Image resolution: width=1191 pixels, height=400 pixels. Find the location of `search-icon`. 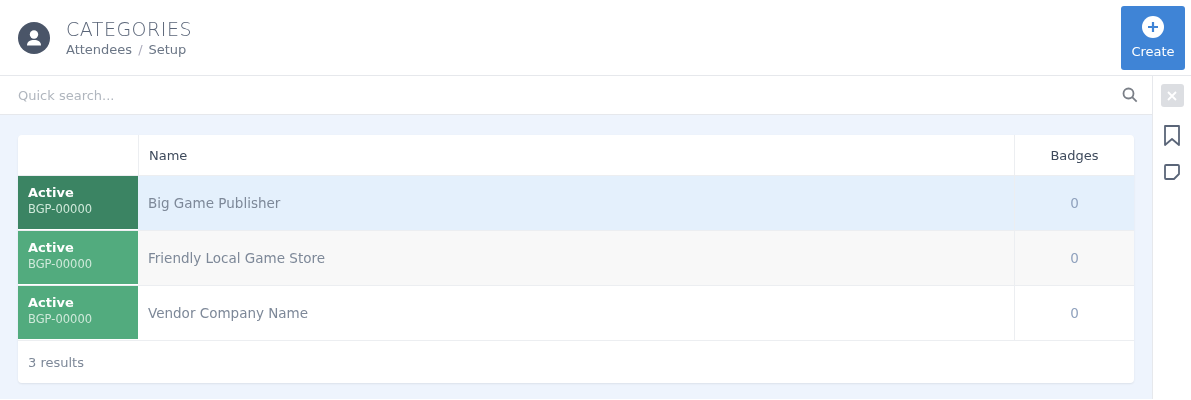

search-icon is located at coordinates (1130, 95).